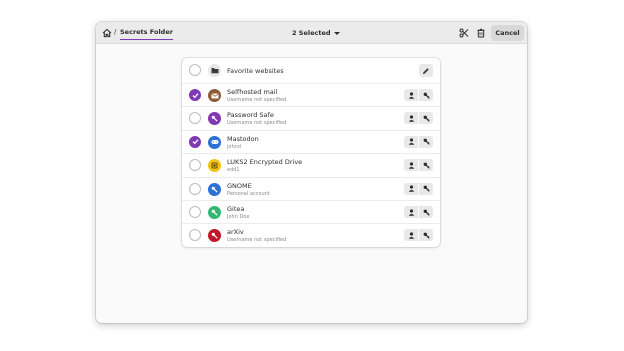  I want to click on list-item: LUKS2 Encrypted Drive edd1, so click(311, 164).